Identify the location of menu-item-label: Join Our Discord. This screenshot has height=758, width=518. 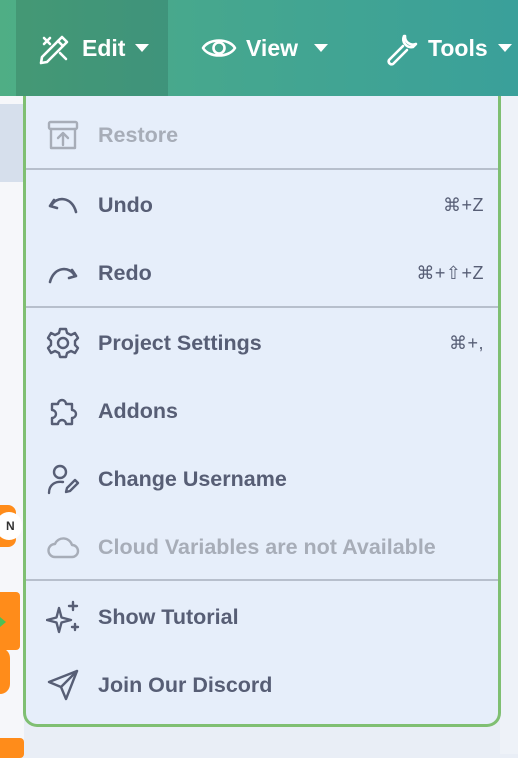
(185, 684).